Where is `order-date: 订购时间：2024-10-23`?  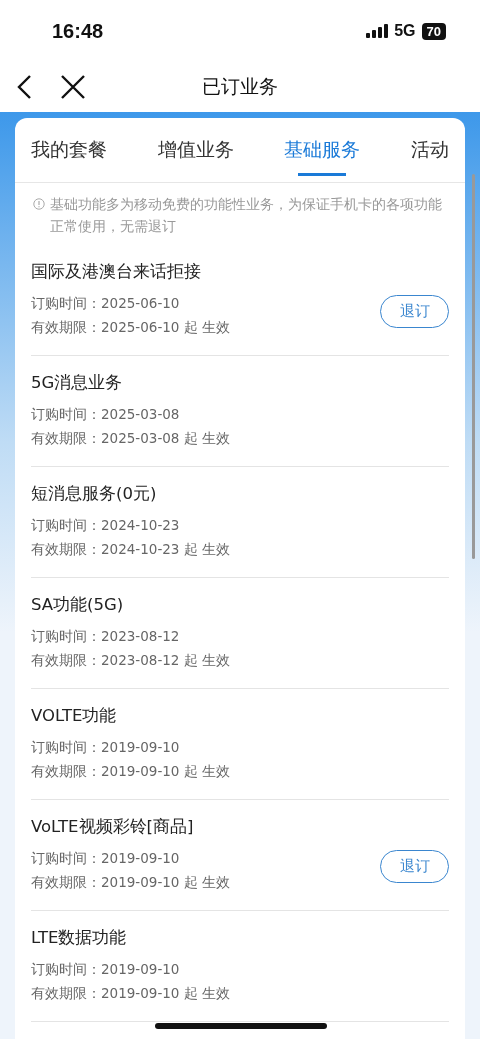
order-date: 订购时间：2024-10-23 is located at coordinates (106, 525).